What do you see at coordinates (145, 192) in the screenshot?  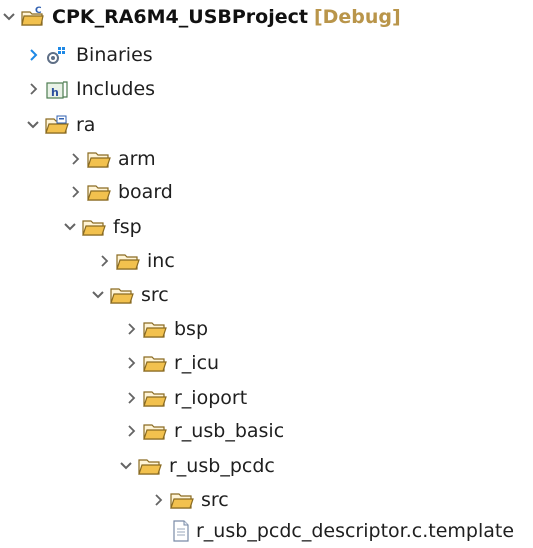 I see `tree-label-board: board` at bounding box center [145, 192].